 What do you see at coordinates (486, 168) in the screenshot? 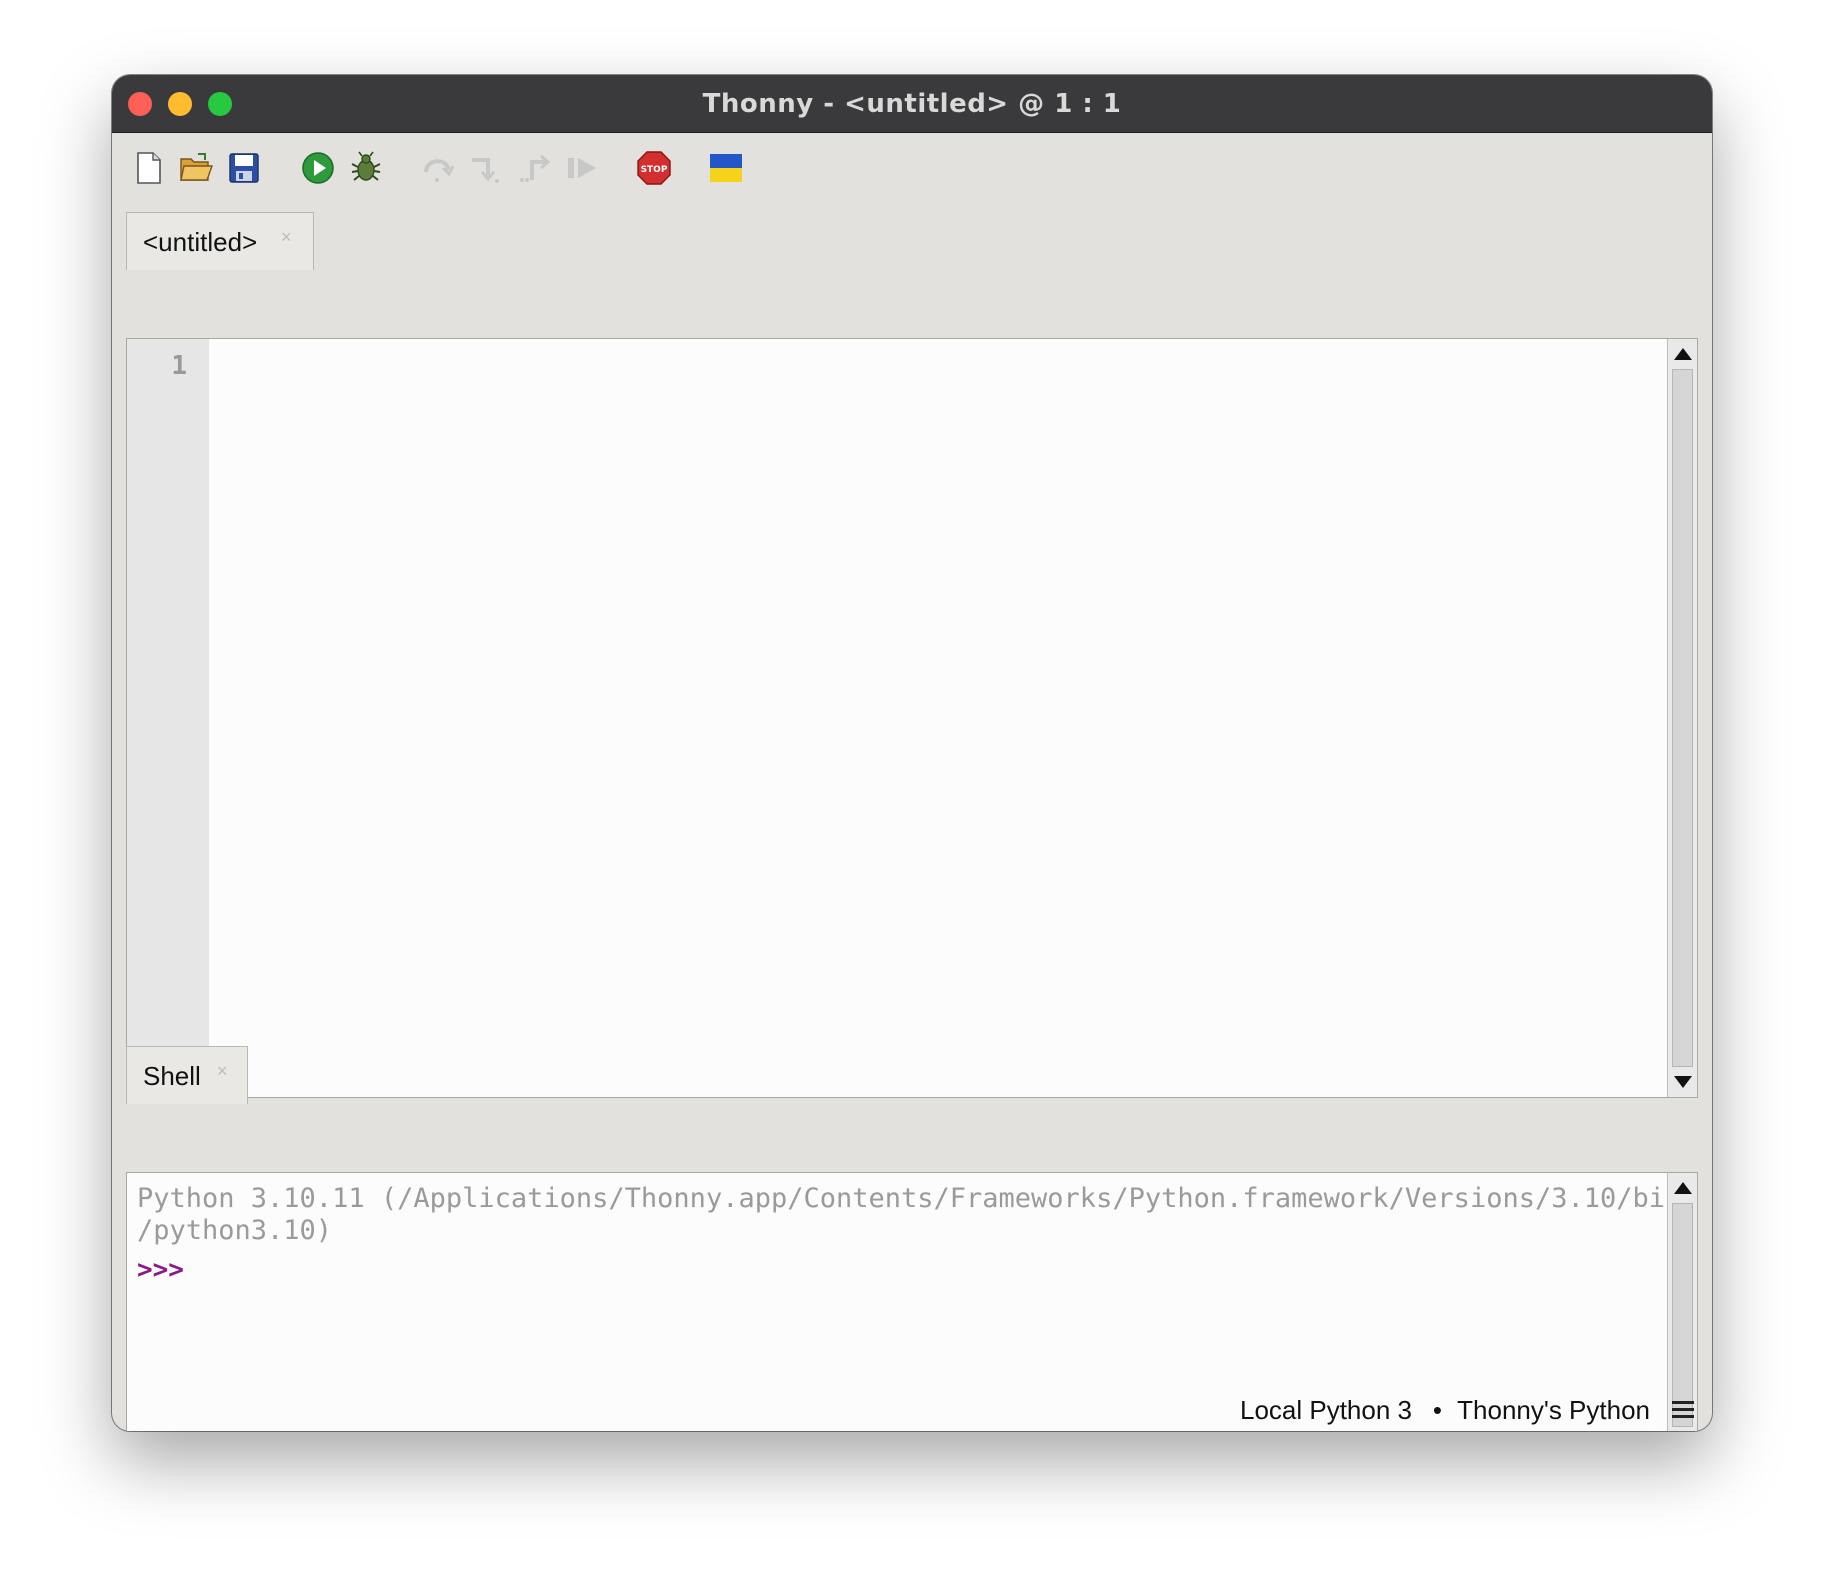
I see `step-into-icon` at bounding box center [486, 168].